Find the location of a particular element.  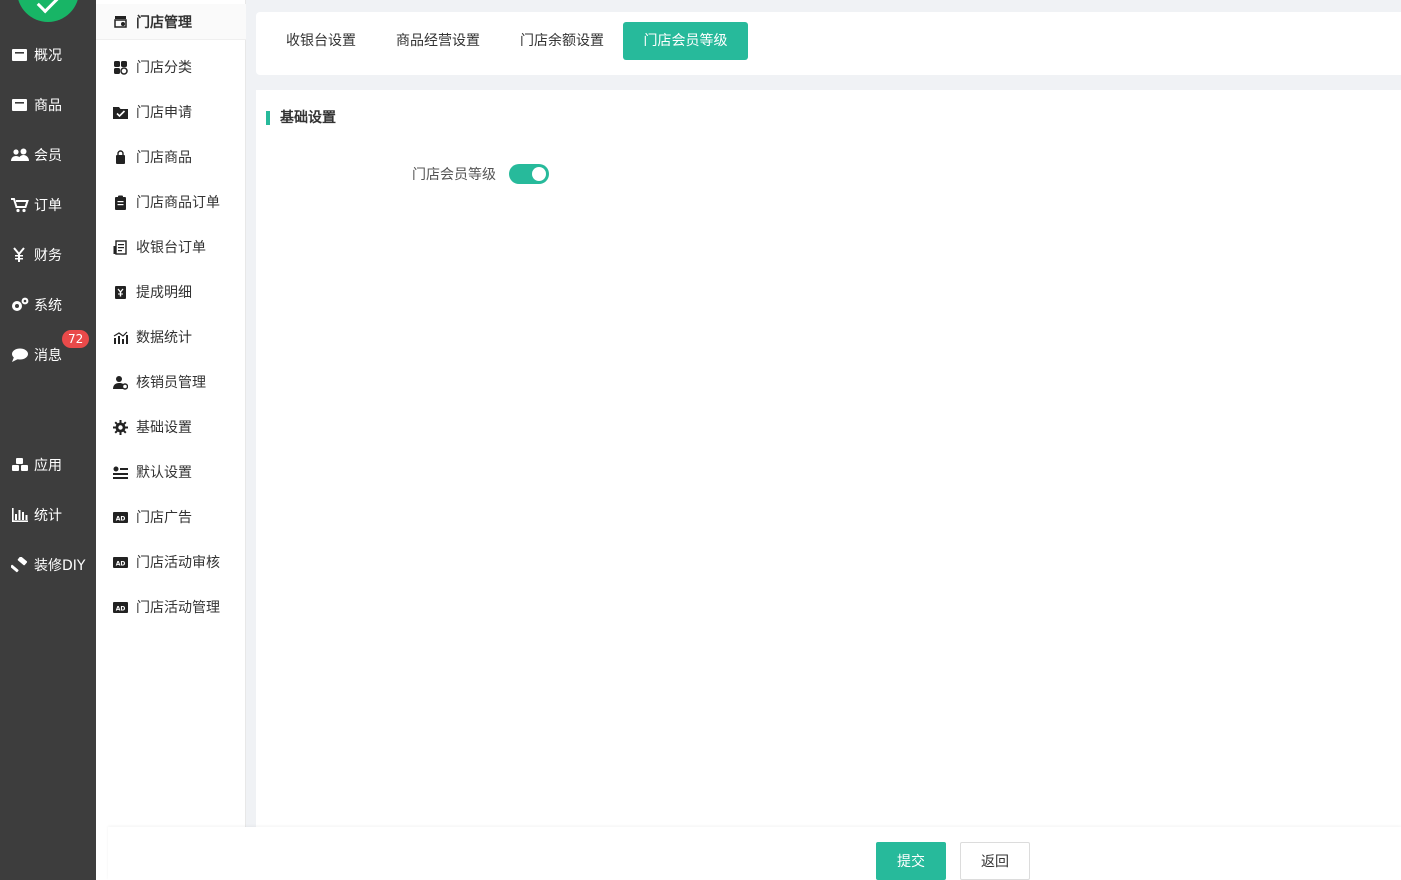

sidebar-item-label: 门店活动审核 is located at coordinates (178, 563).